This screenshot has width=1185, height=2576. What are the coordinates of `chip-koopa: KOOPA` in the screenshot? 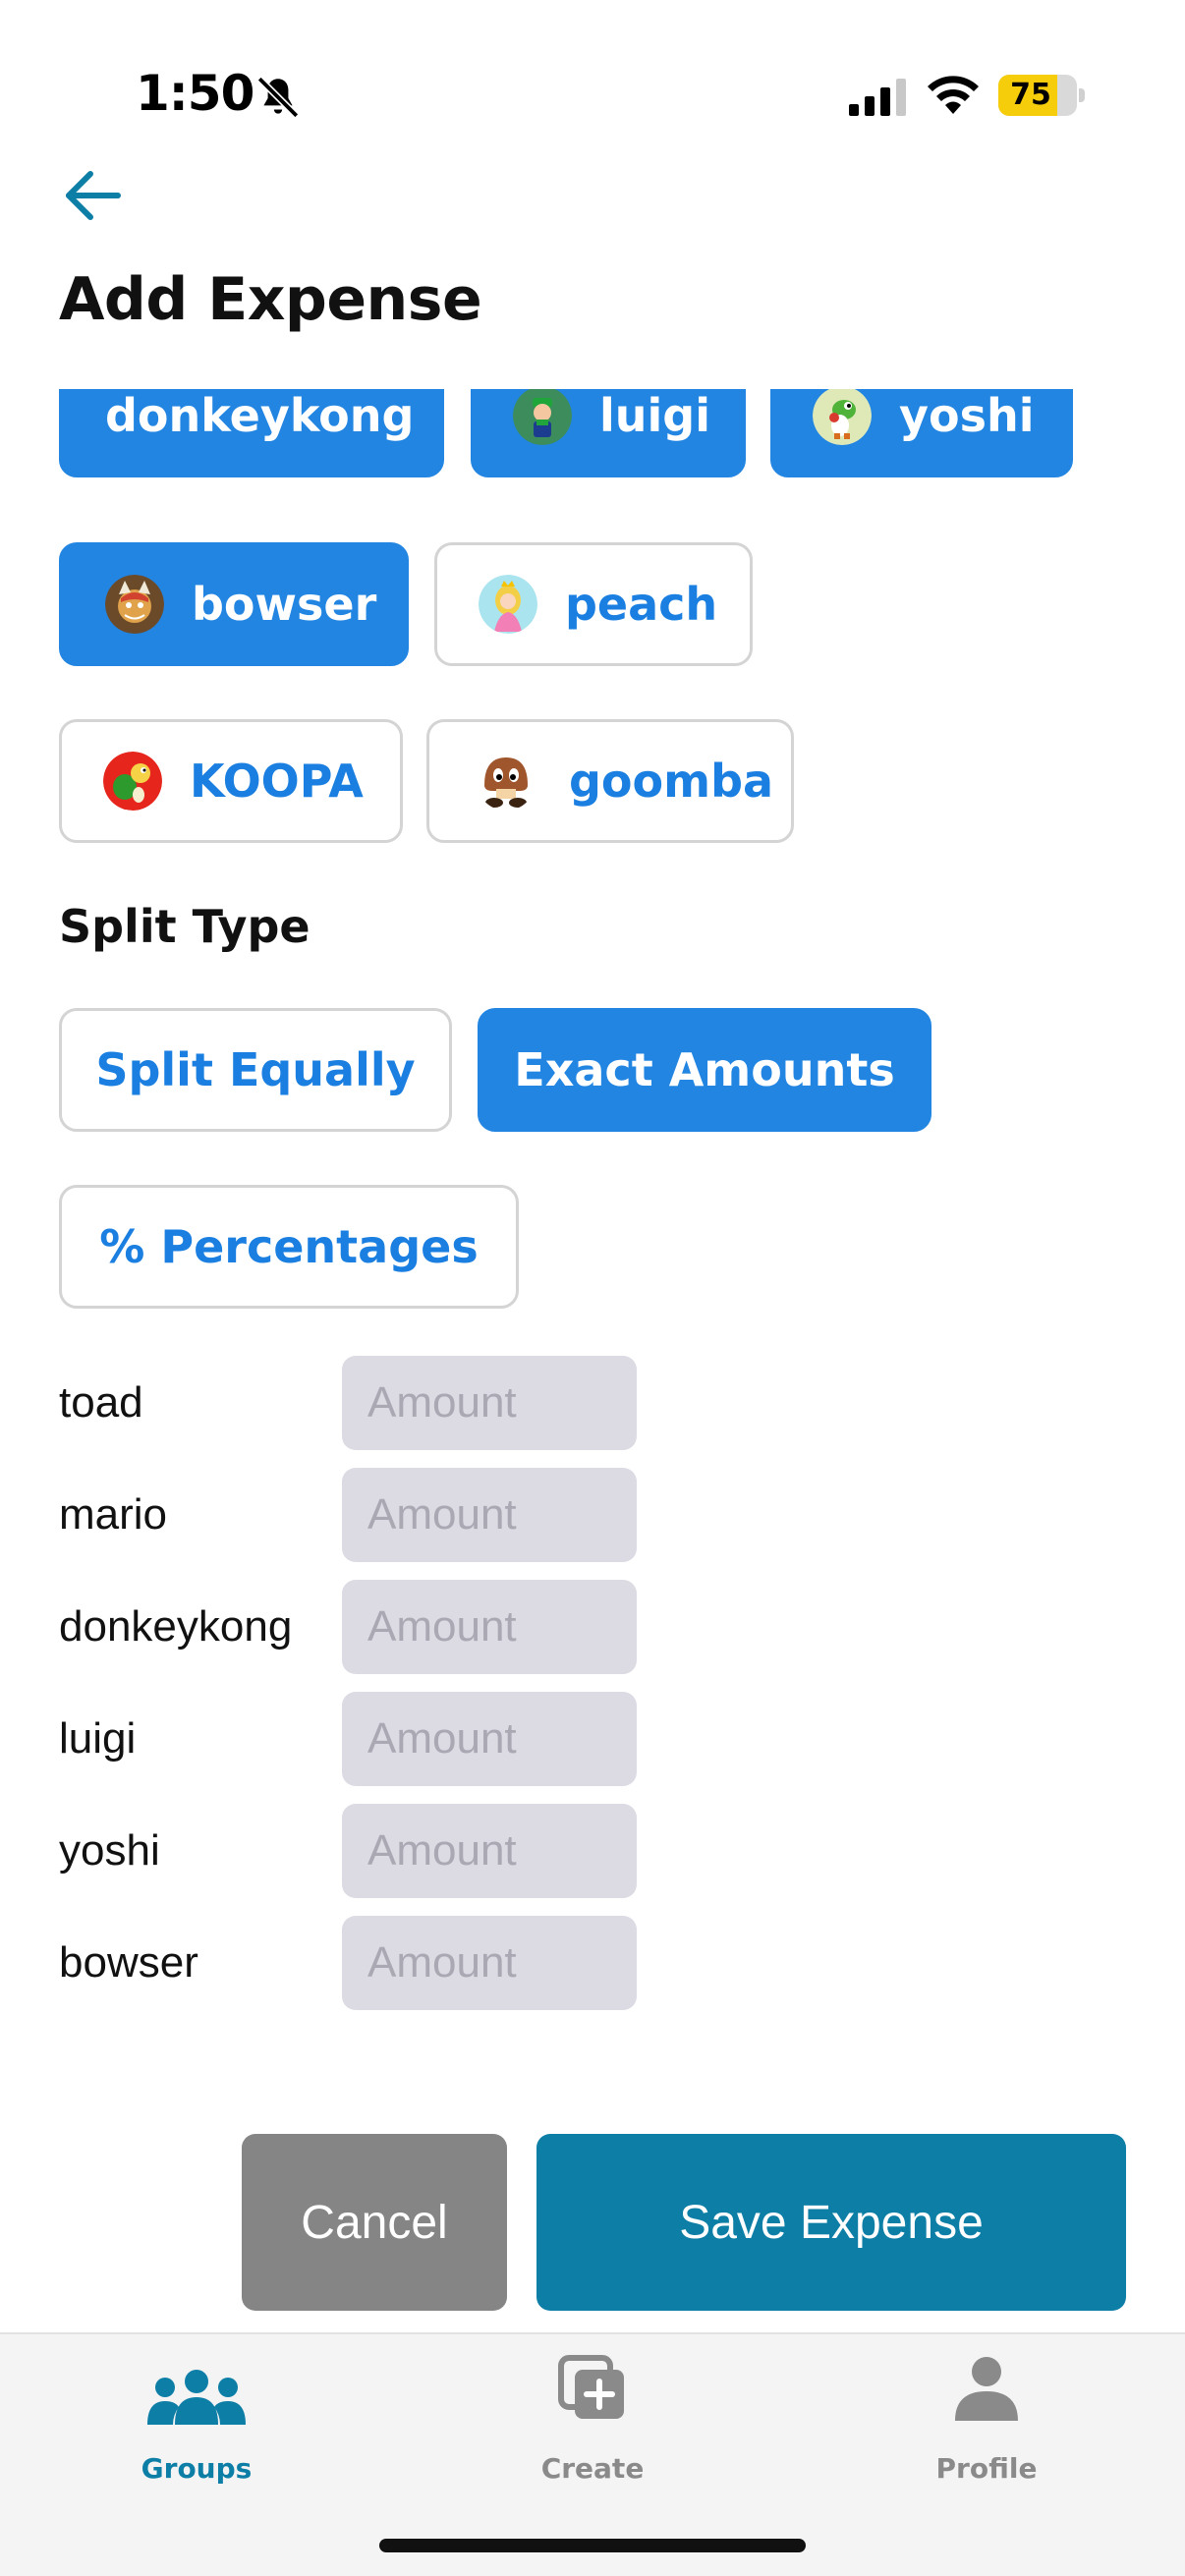 It's located at (231, 781).